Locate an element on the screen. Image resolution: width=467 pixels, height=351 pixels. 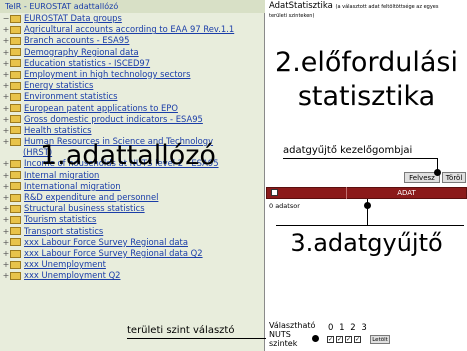
tree-item: + R&D expenditure and personnel is located at coordinates (133, 197).